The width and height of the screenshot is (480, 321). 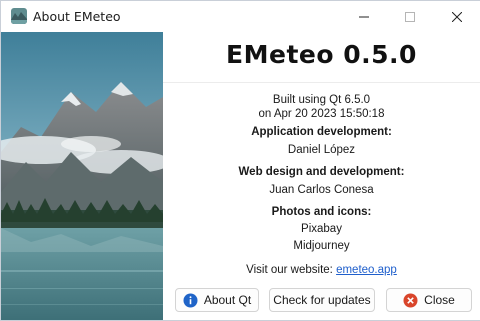 I want to click on photos-source-midjourney: Midjourney, so click(x=321, y=246).